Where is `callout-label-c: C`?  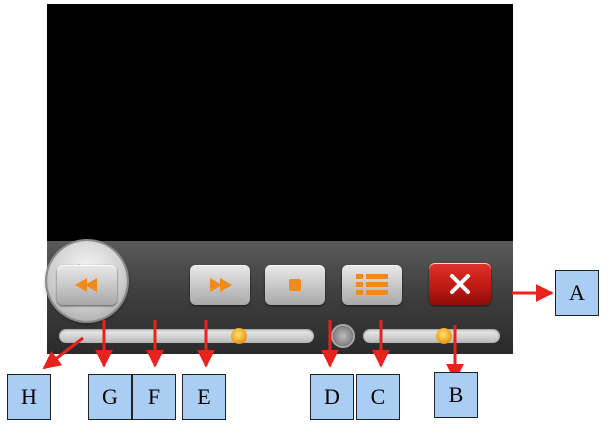 callout-label-c: C is located at coordinates (378, 397).